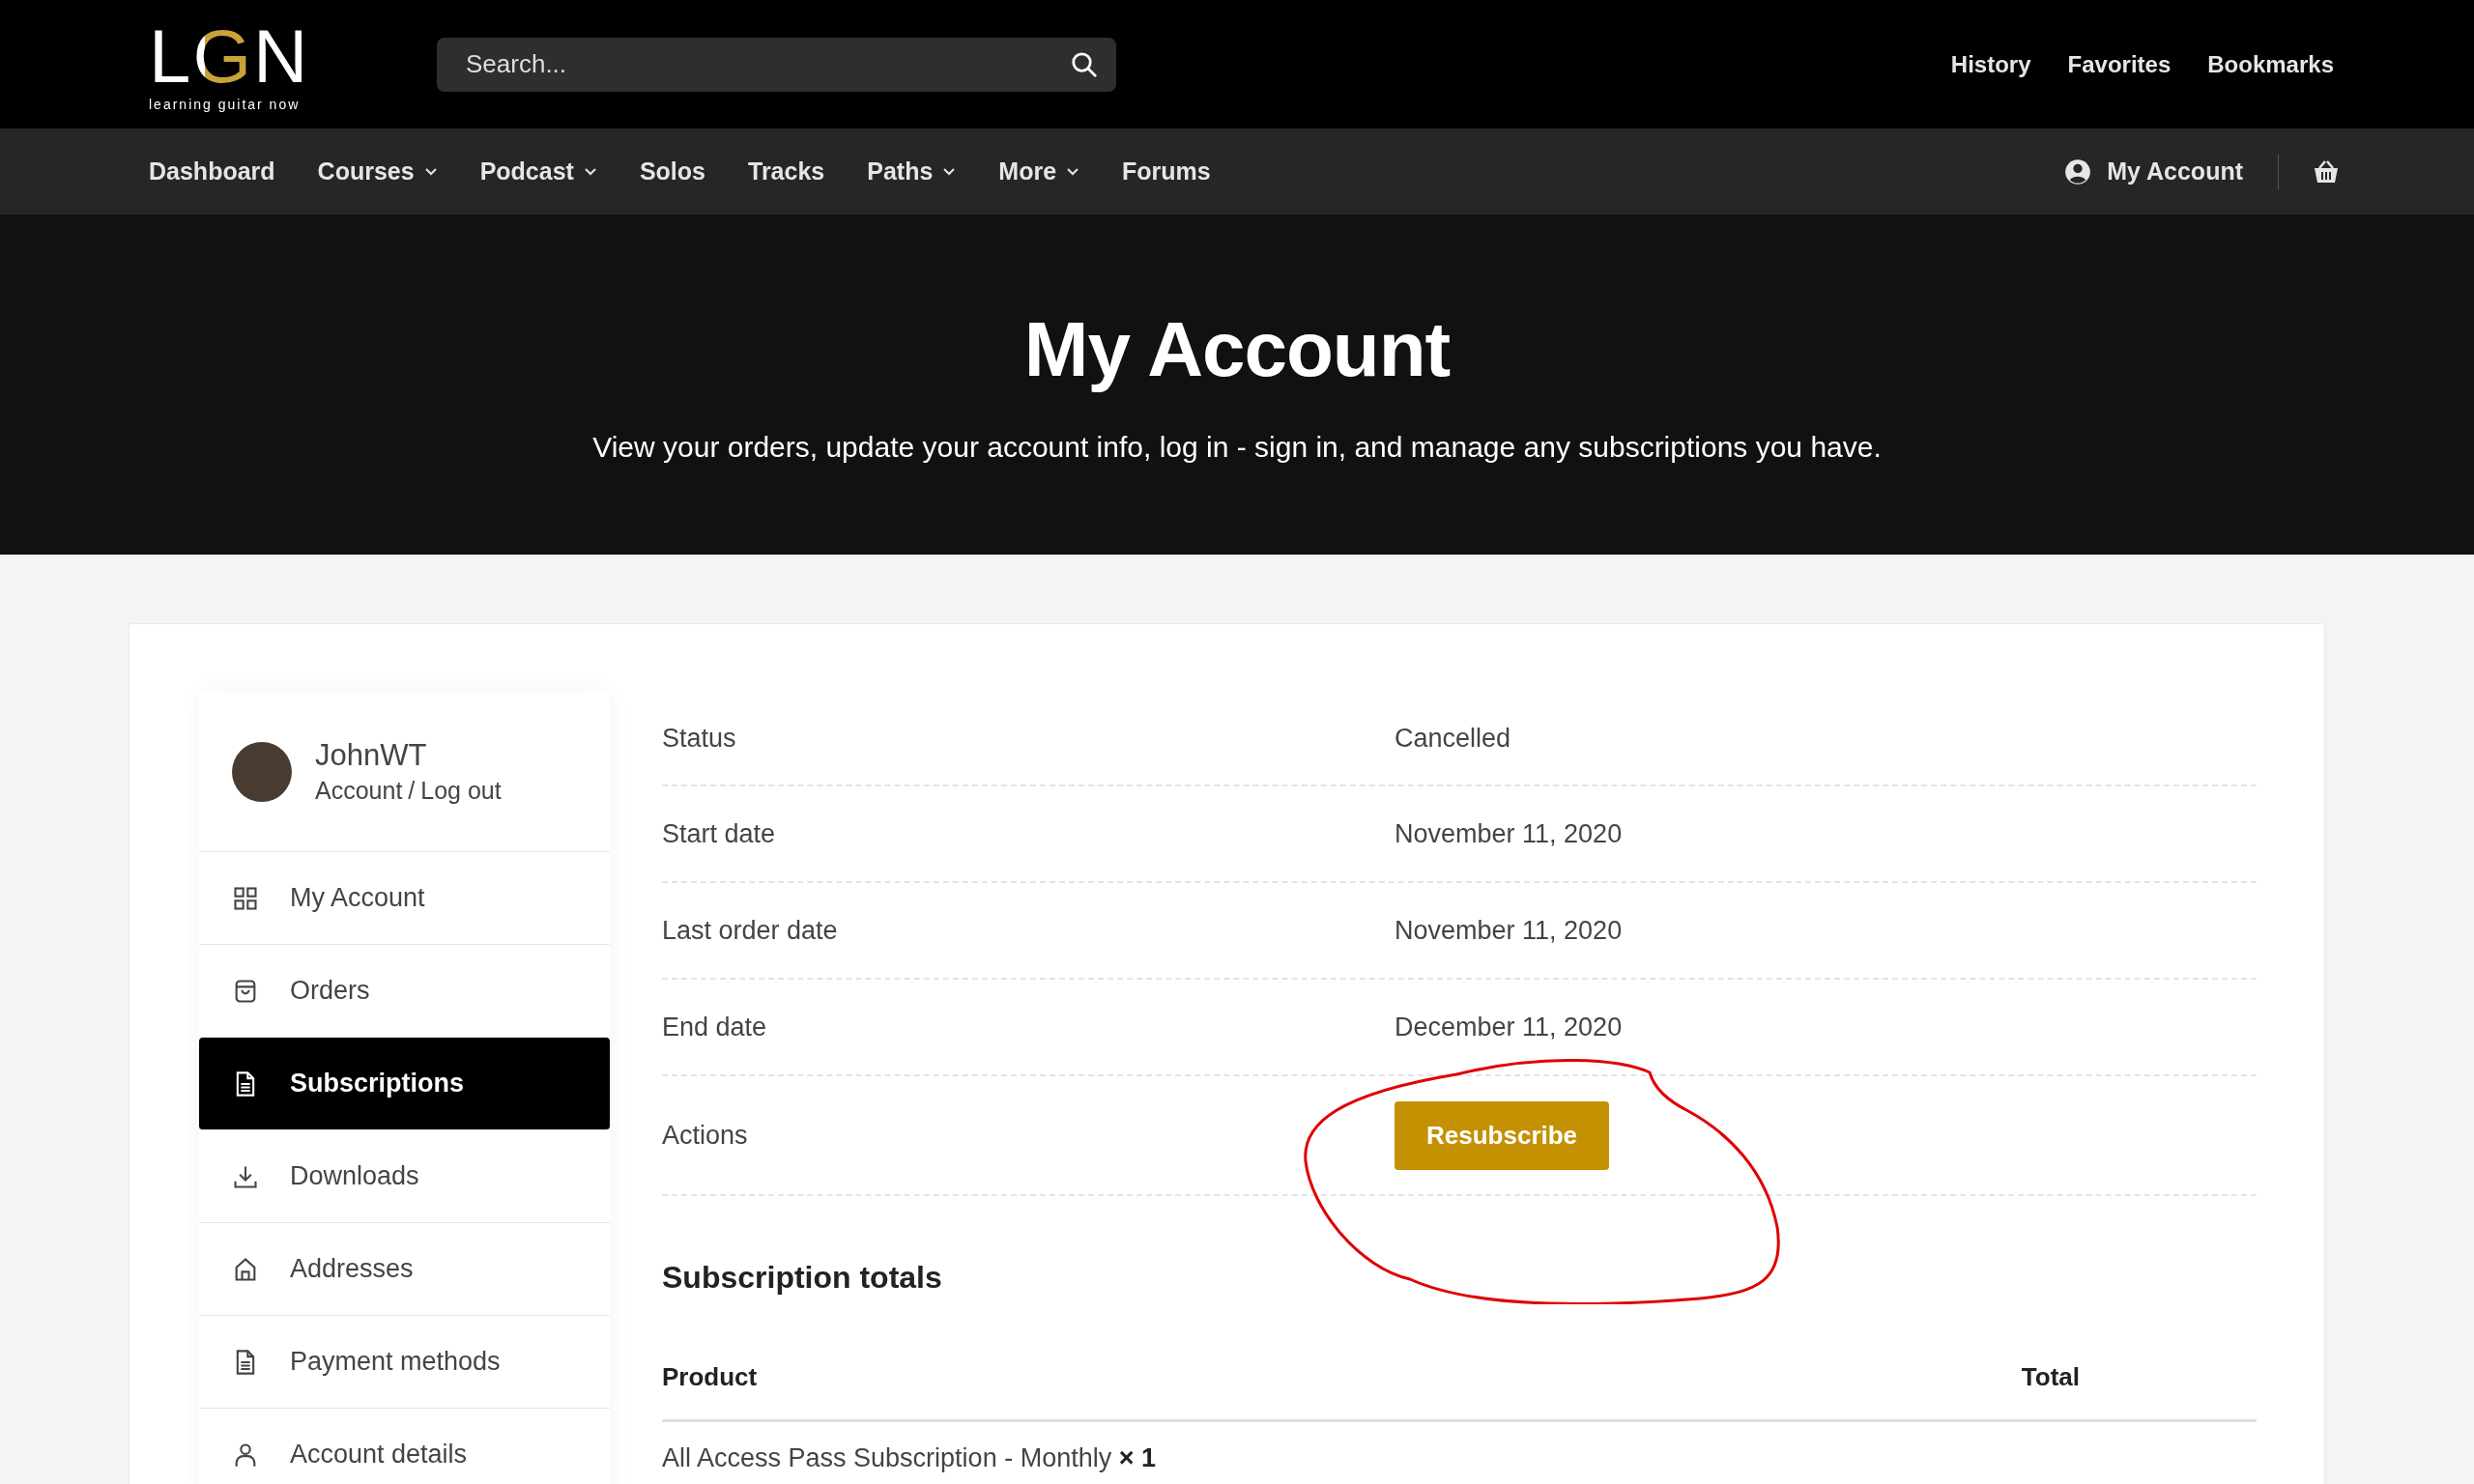 The height and width of the screenshot is (1484, 2474). Describe the element at coordinates (787, 171) in the screenshot. I see `nav-item: Tracks` at that location.